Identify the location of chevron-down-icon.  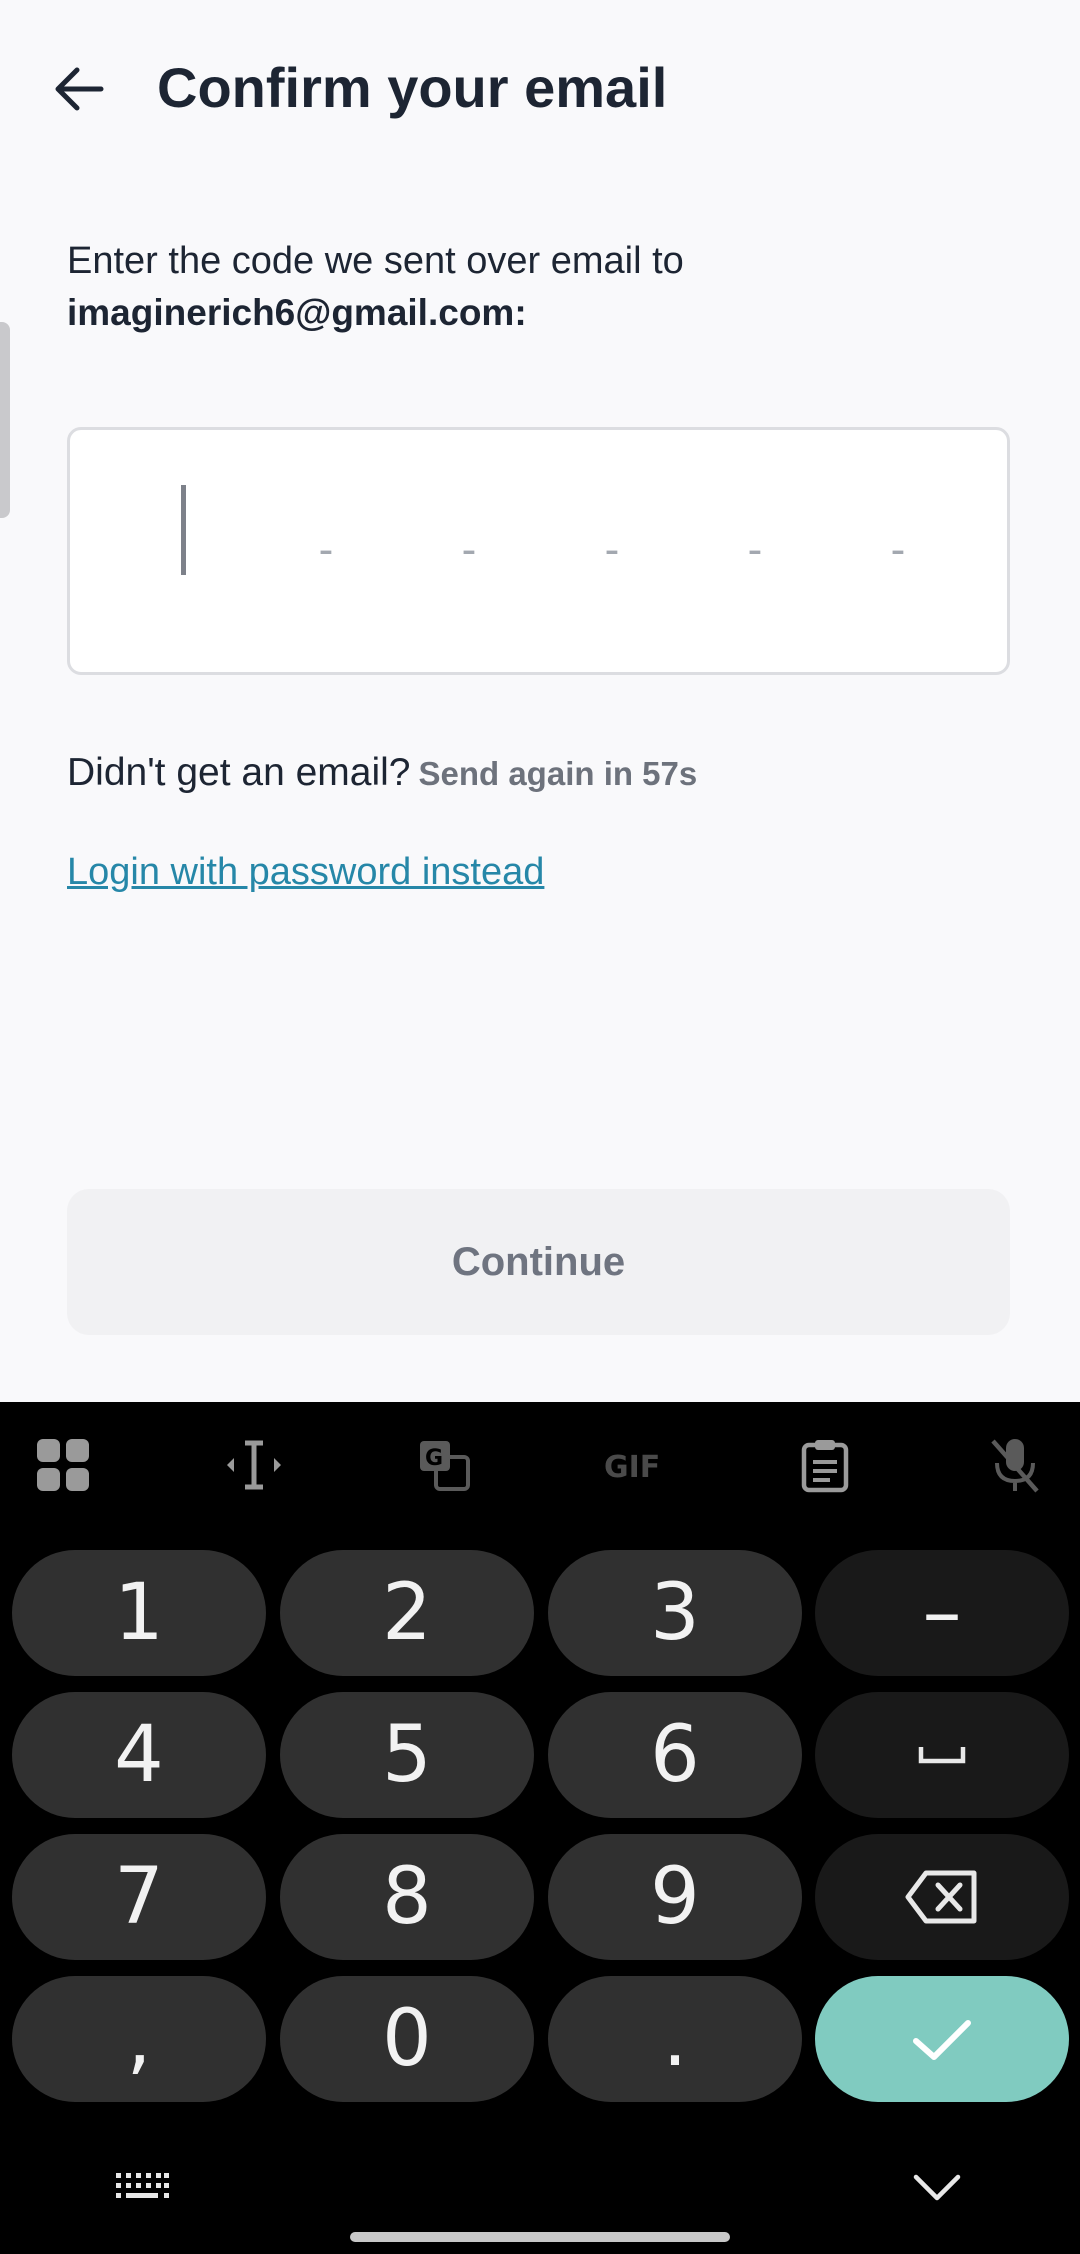
(937, 2187).